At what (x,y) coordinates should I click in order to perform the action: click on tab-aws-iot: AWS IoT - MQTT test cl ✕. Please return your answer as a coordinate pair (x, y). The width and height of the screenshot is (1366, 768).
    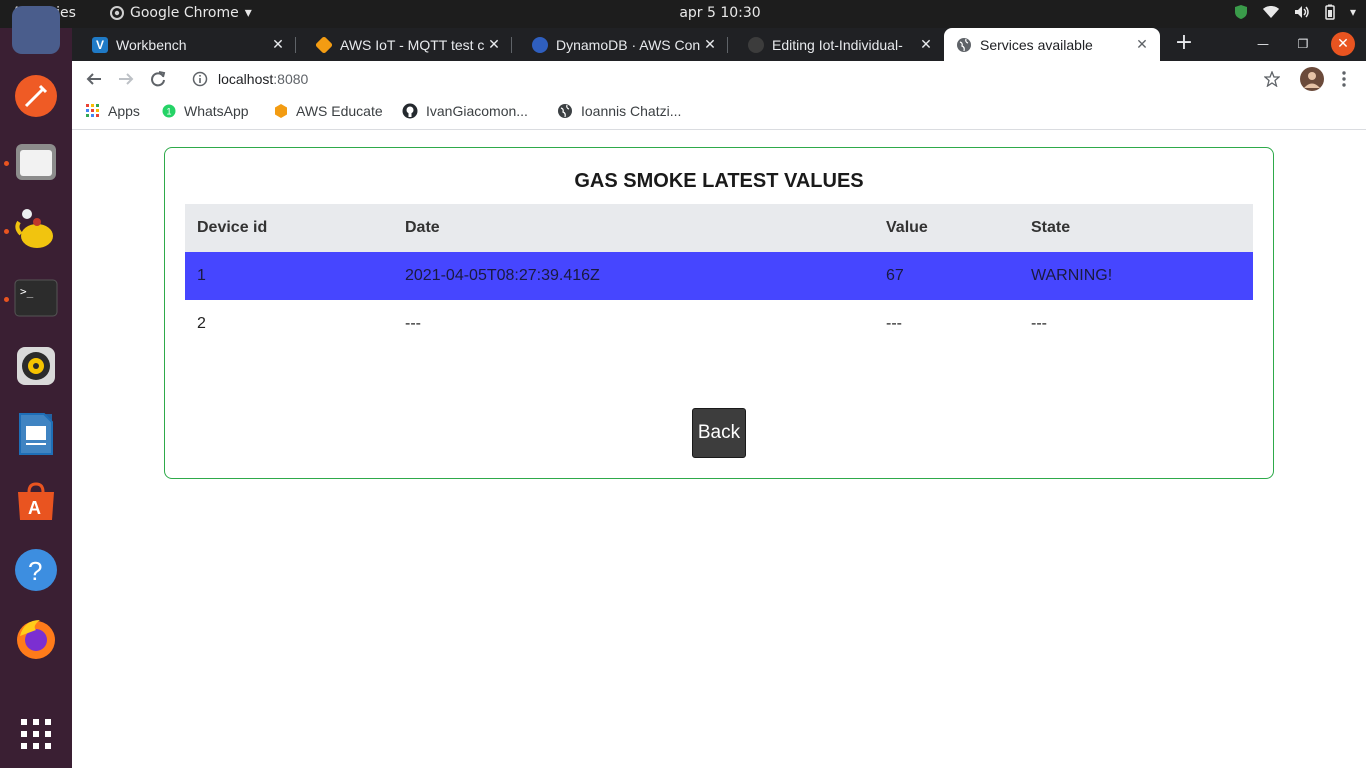
    Looking at the image, I should click on (404, 44).